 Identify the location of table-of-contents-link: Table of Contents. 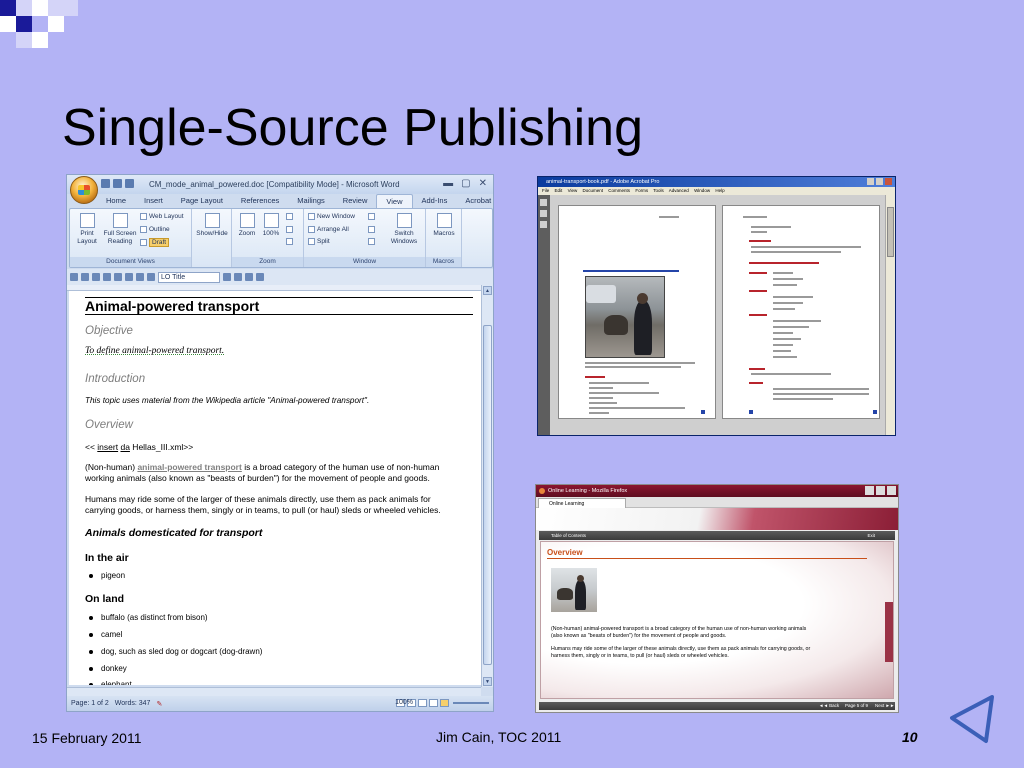
(568, 535).